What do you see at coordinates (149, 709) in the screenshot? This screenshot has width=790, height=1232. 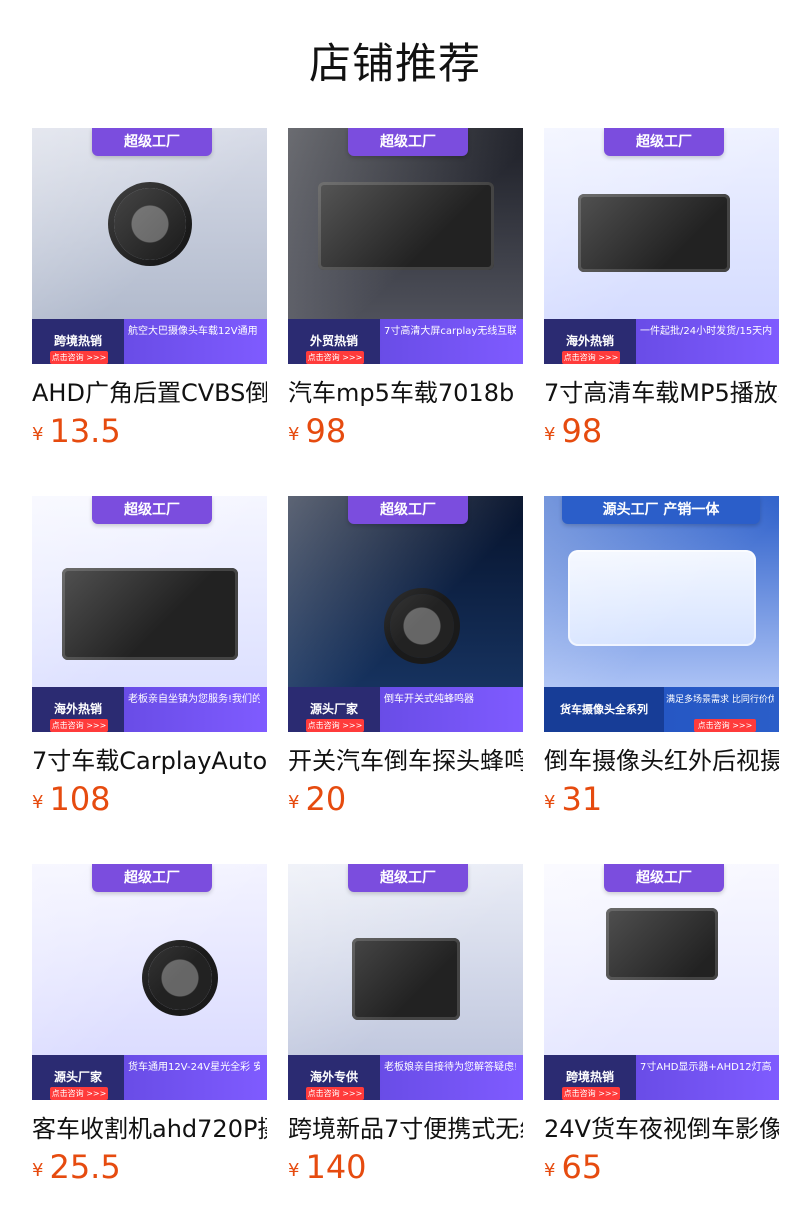 I see `image-banner: 海外热销 点击咨询 >>> 老板亲自坐镇为您服务!我们的产品您放心购买` at bounding box center [149, 709].